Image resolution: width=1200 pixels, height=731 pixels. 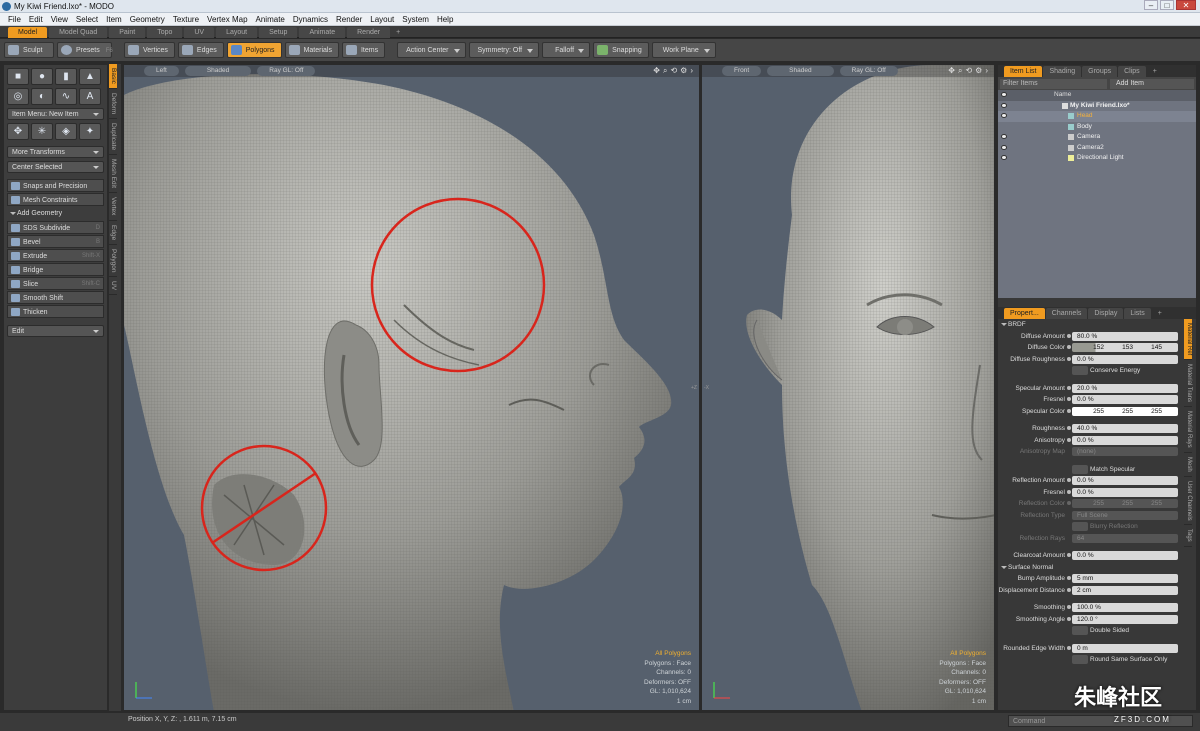 I want to click on filter-items-input: Filter Items, so click(x=1053, y=83).